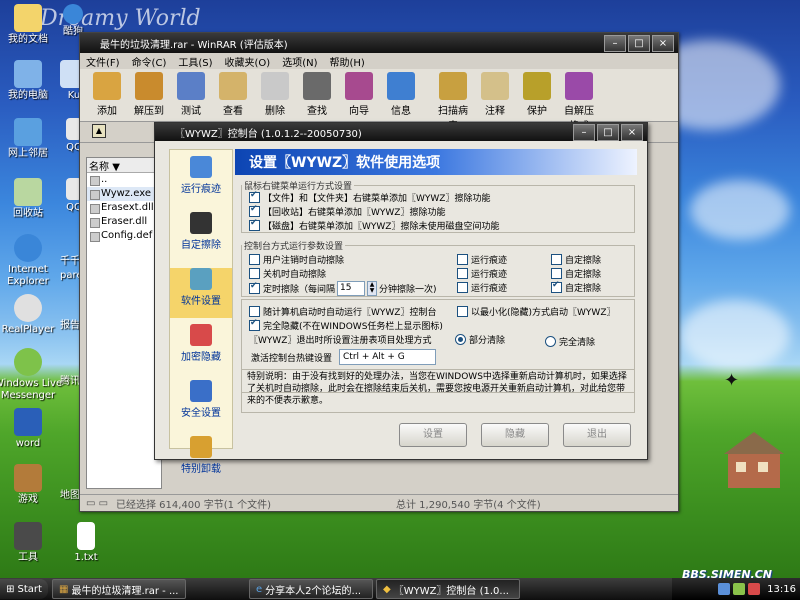  I want to click on dialog-titlebar: 〖WYWZ〗控制台 (1.0.1.2--20050730) – □ ×, so click(401, 132).